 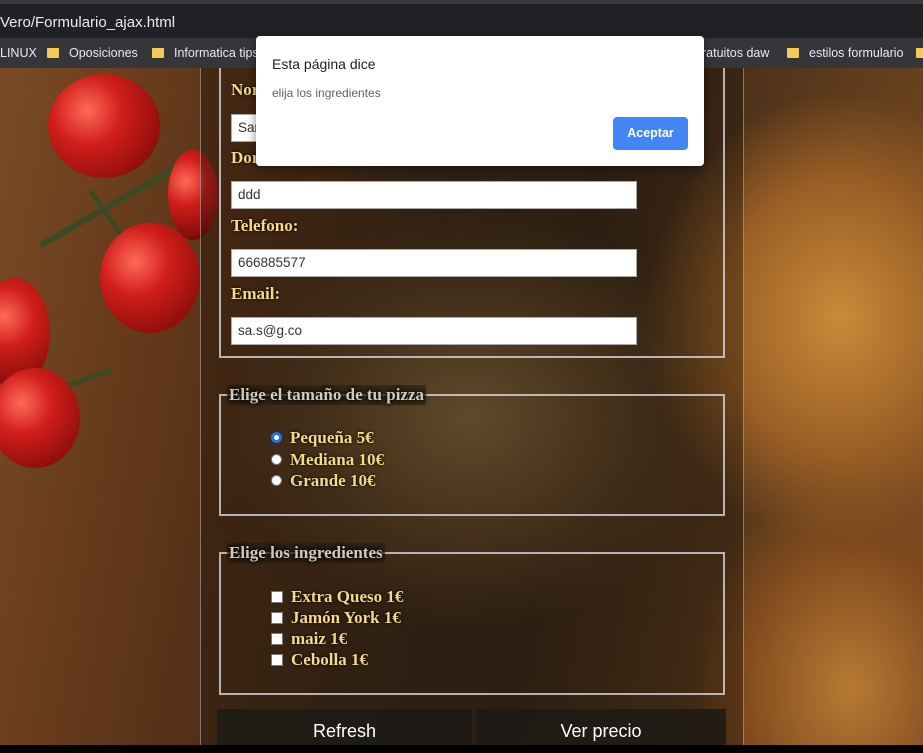 What do you see at coordinates (323, 481) in the screenshot?
I see `size-option-large: Grande 10€` at bounding box center [323, 481].